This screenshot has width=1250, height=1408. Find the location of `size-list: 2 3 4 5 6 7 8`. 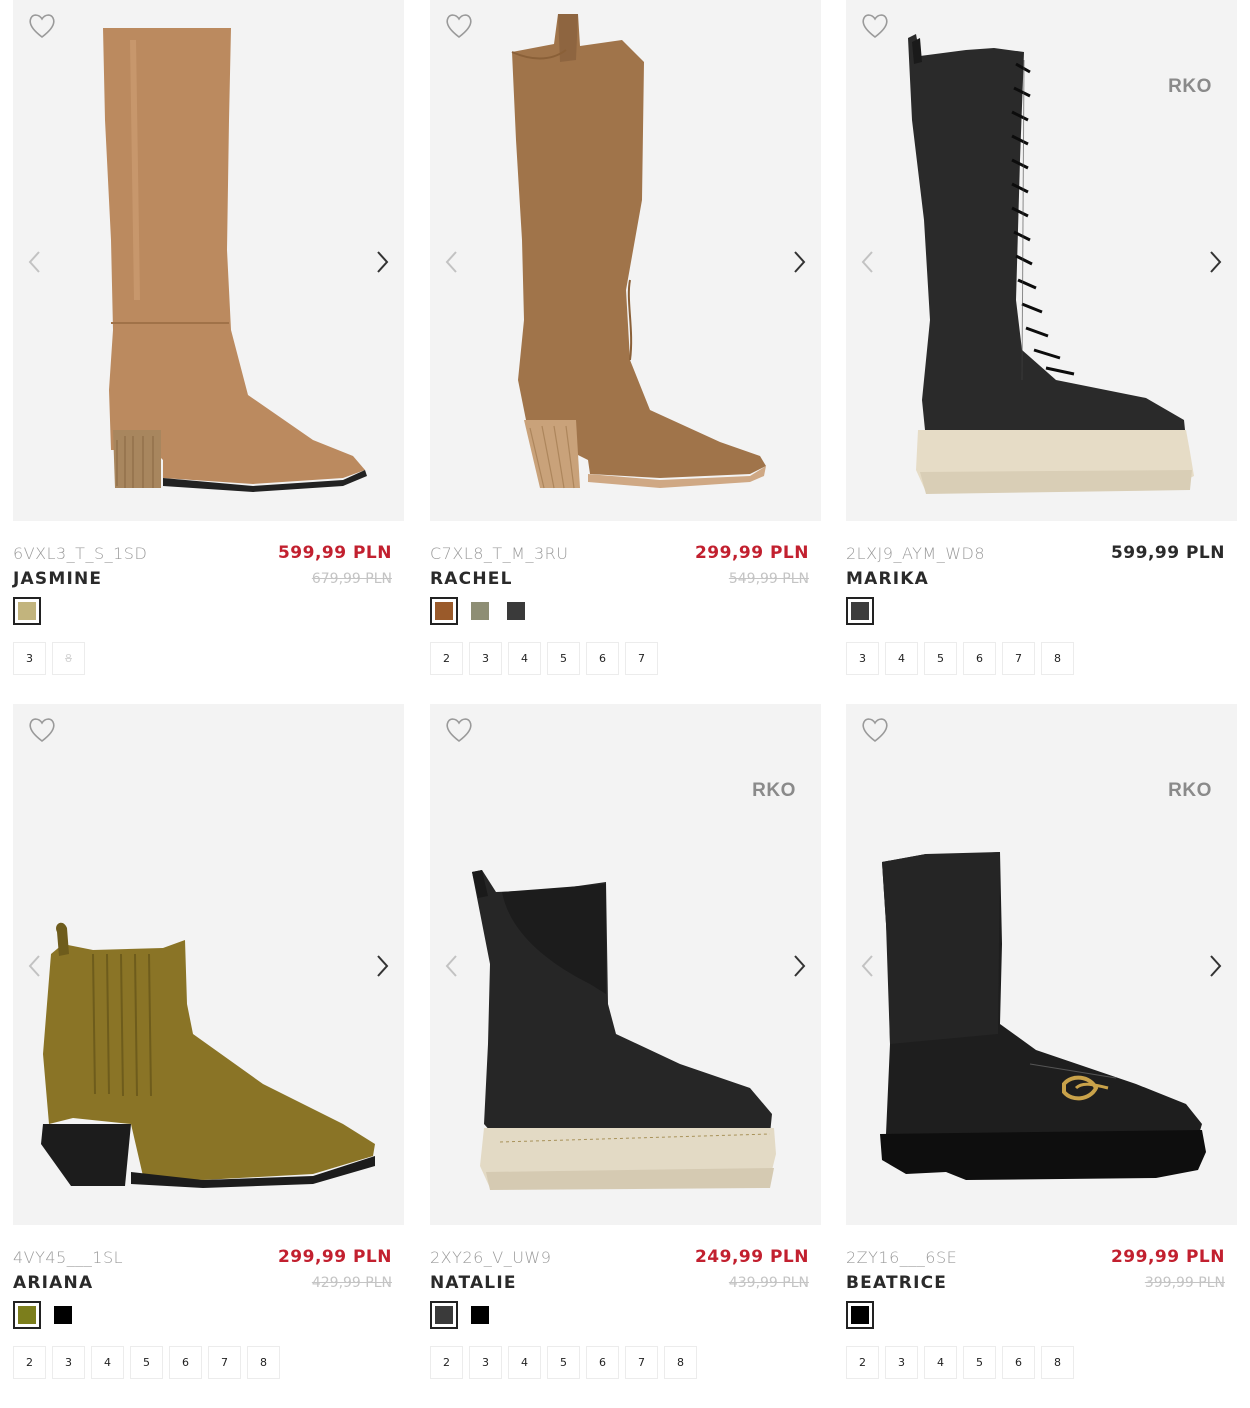

size-list: 2 3 4 5 6 7 8 is located at coordinates (563, 1362).